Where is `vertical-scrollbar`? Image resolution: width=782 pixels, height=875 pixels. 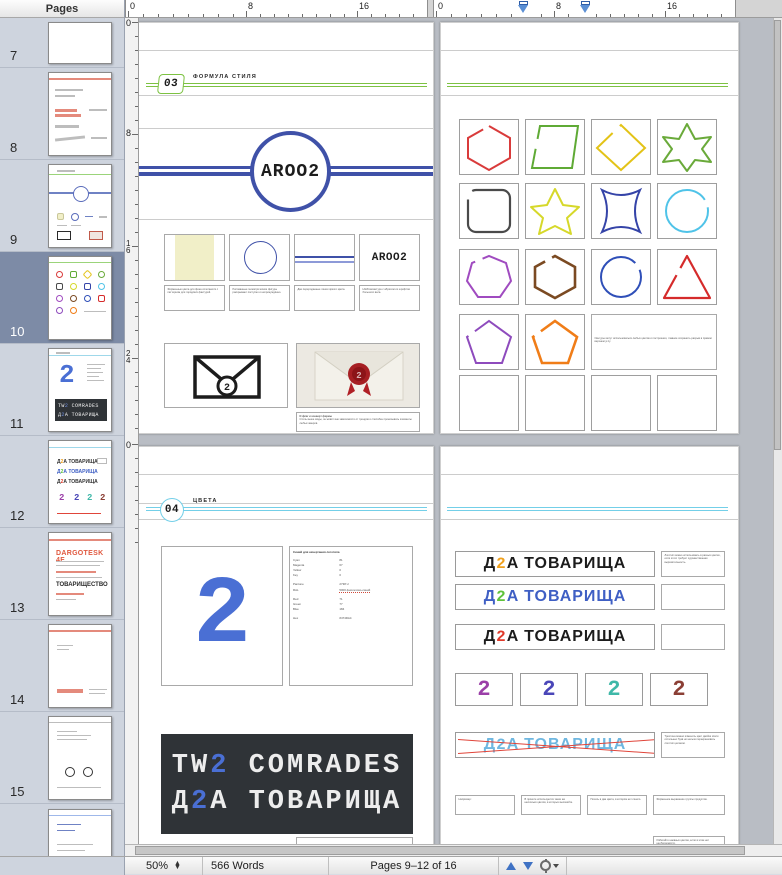 vertical-scrollbar is located at coordinates (777, 437).